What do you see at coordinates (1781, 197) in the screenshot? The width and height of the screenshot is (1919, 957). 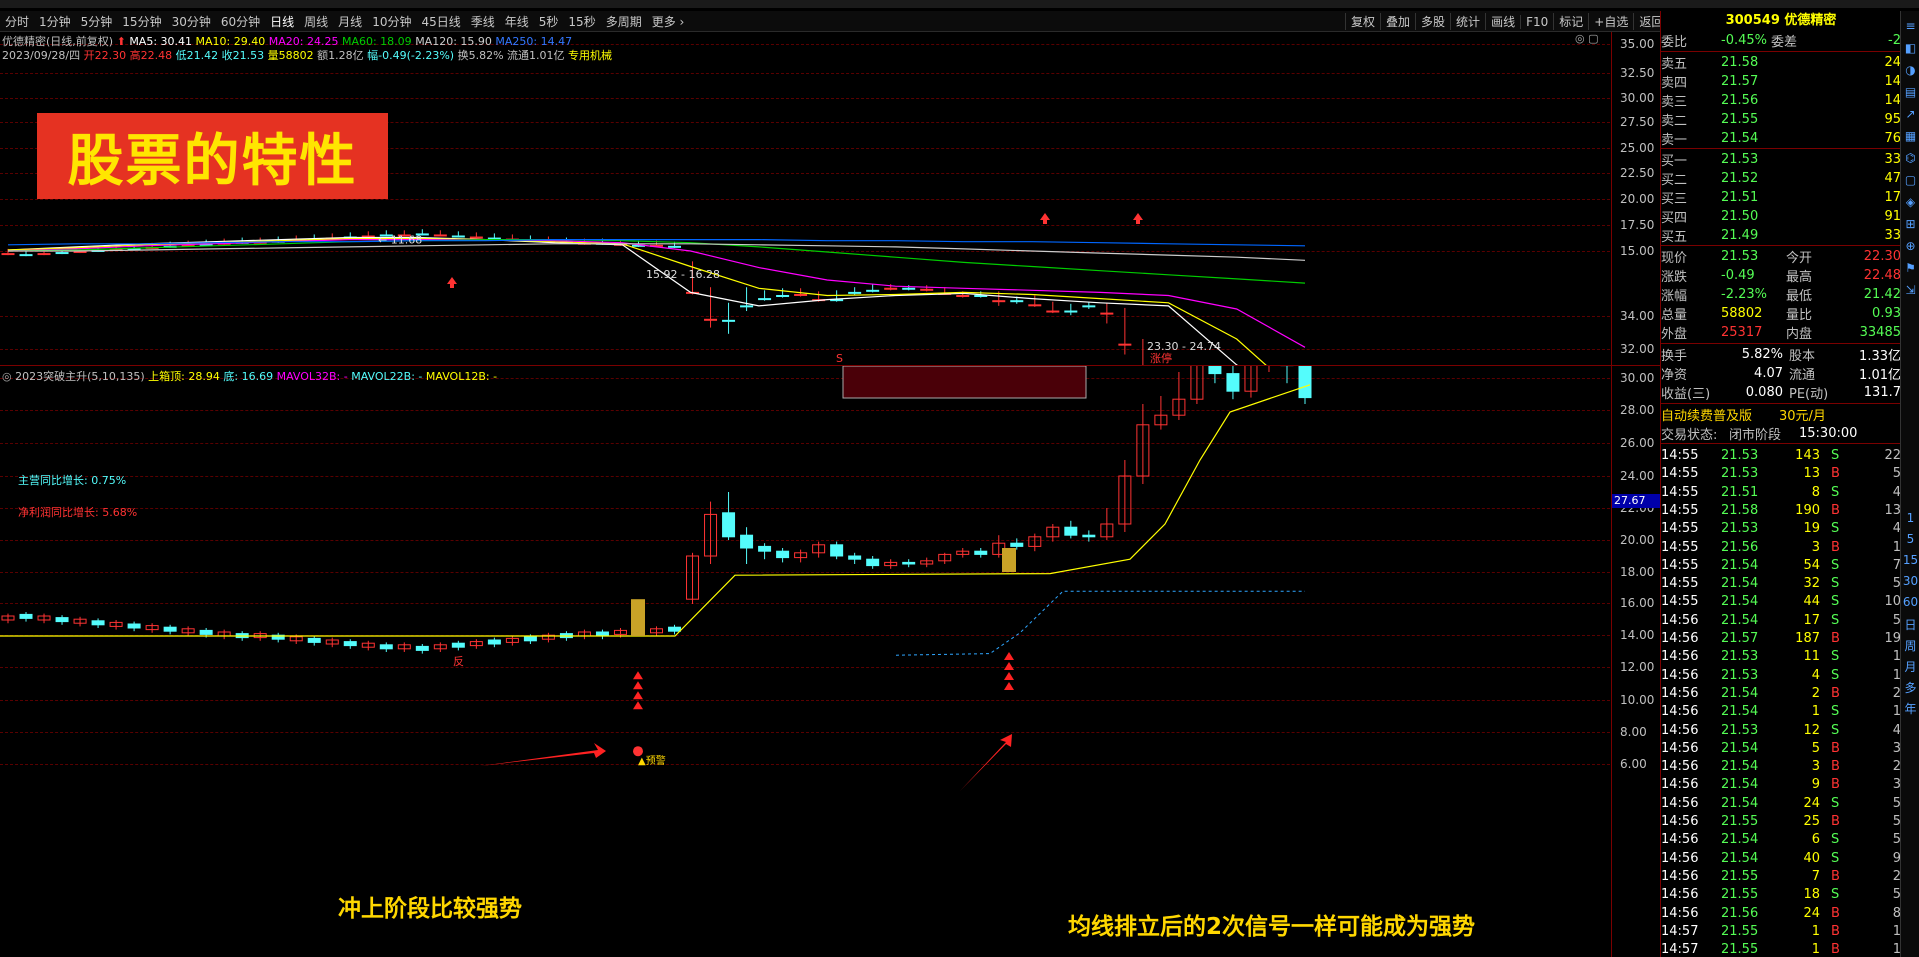 I see `bid-row: 买三 21.51 17` at bounding box center [1781, 197].